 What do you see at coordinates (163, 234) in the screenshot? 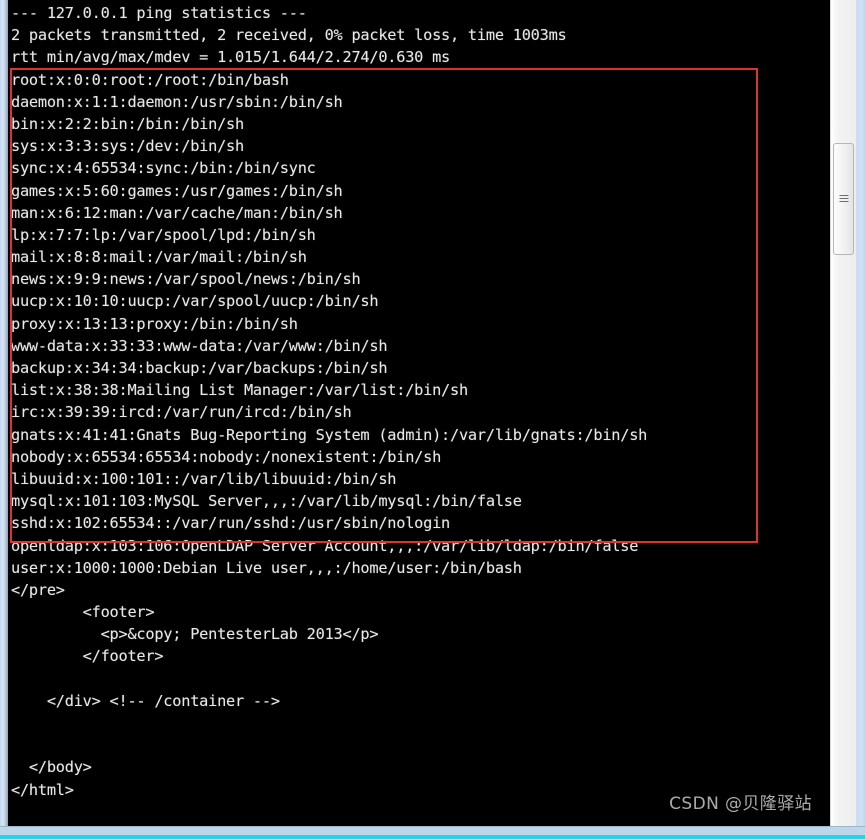
I see `console-line: lp:x:7:7:lp:/var/spool/lpd:/bin/sh` at bounding box center [163, 234].